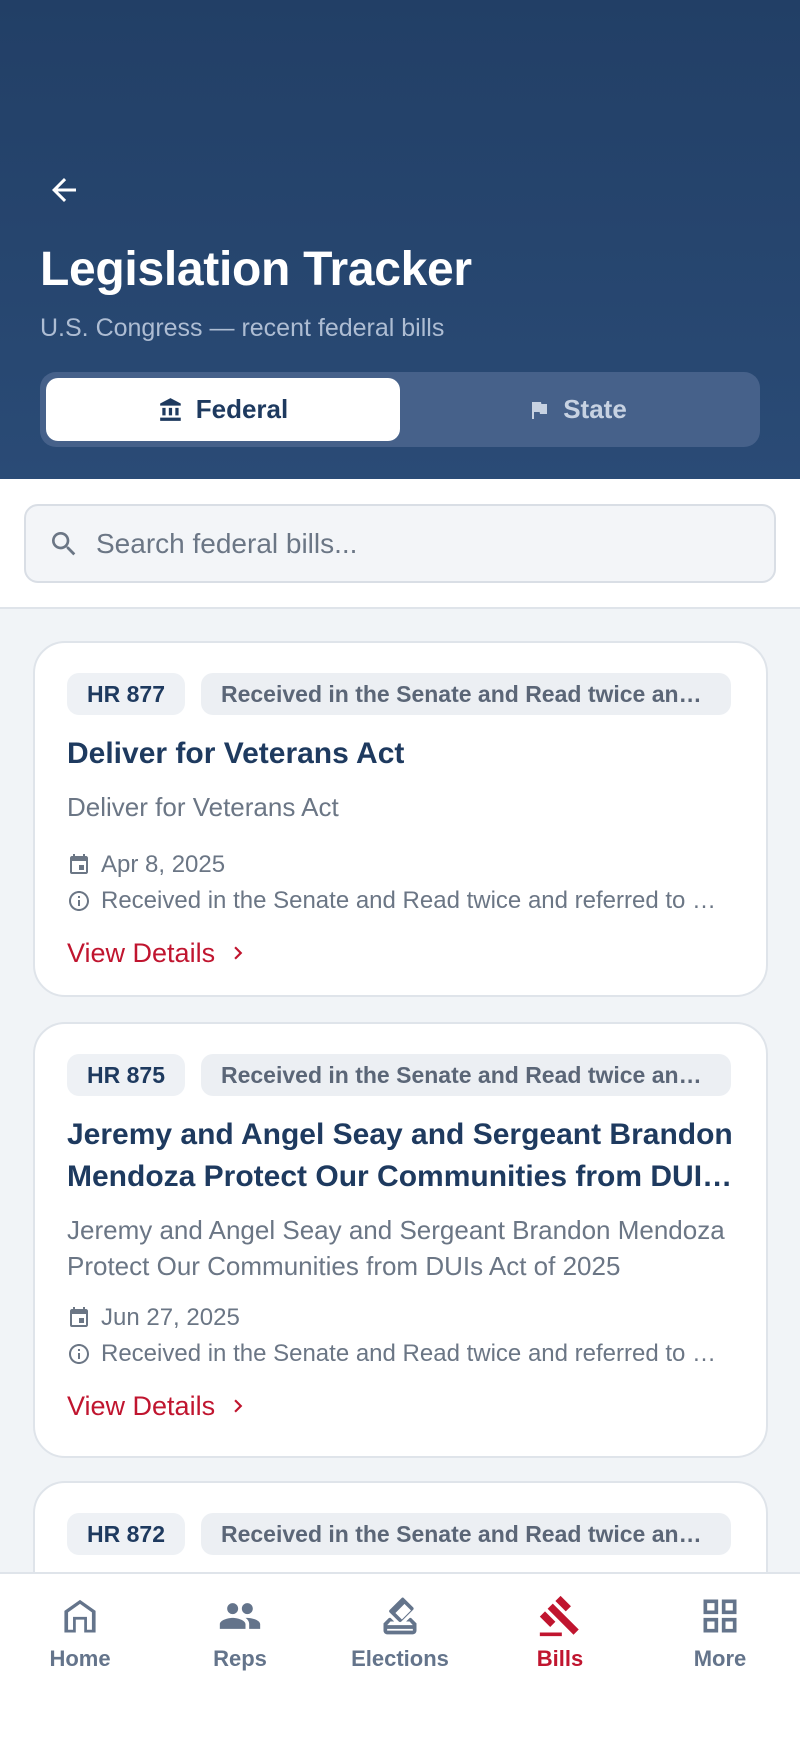  I want to click on ballot-icon, so click(400, 1616).